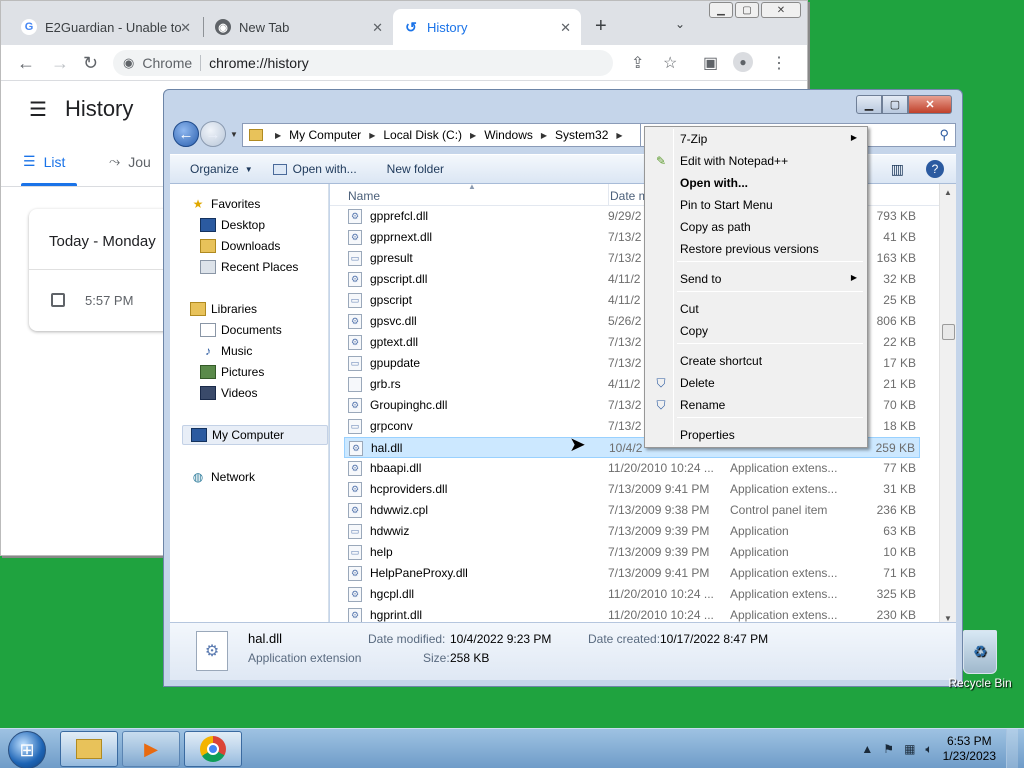 This screenshot has width=1024, height=768. I want to click on table-row: ▭ hdwwiz 7/13/2009 9:39 PM Application 63 KB, so click(632, 531).